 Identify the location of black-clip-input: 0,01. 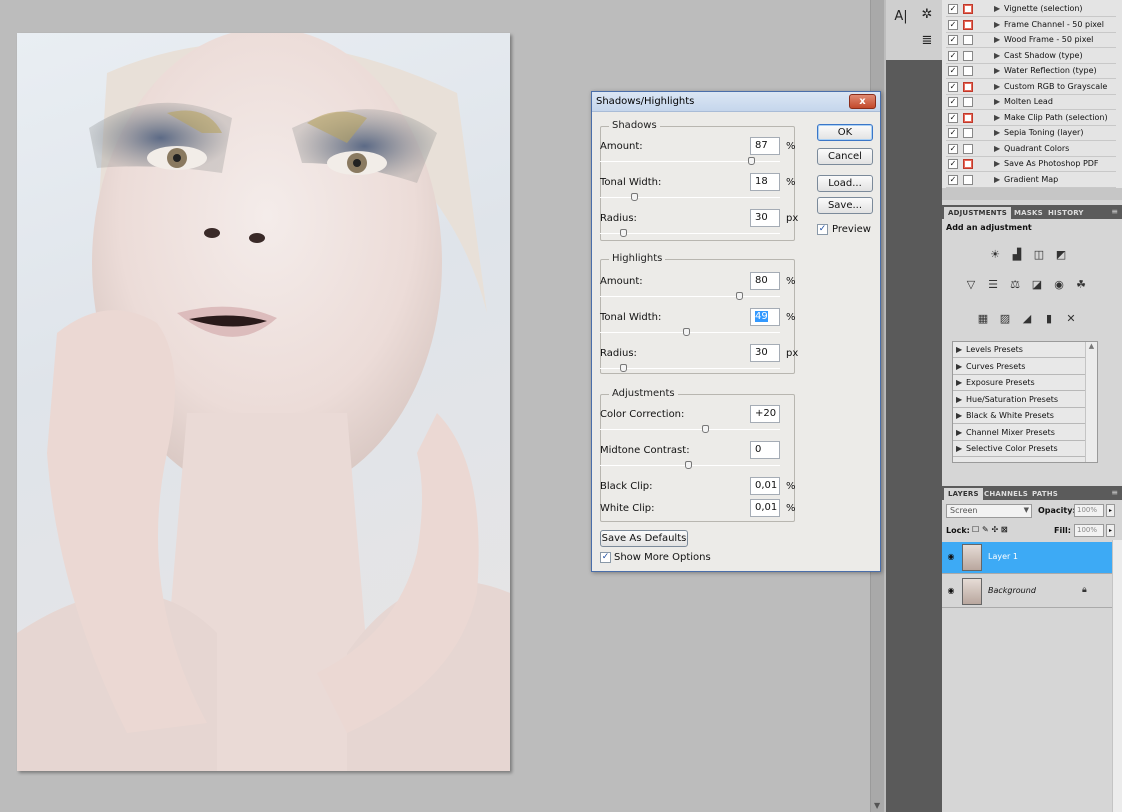
(765, 486).